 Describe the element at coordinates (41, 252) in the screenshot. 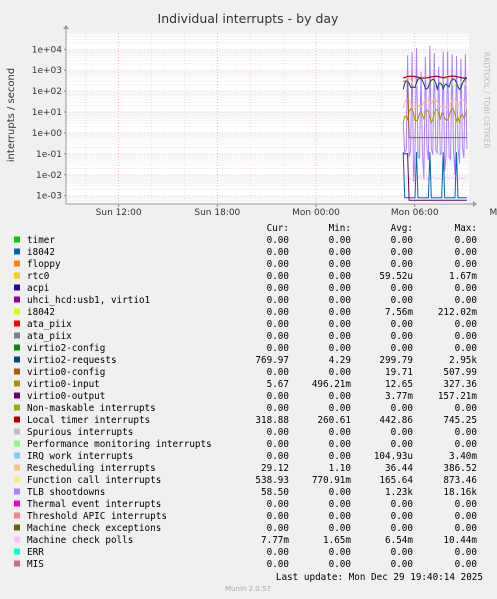

I see `legend-name: i8042` at that location.